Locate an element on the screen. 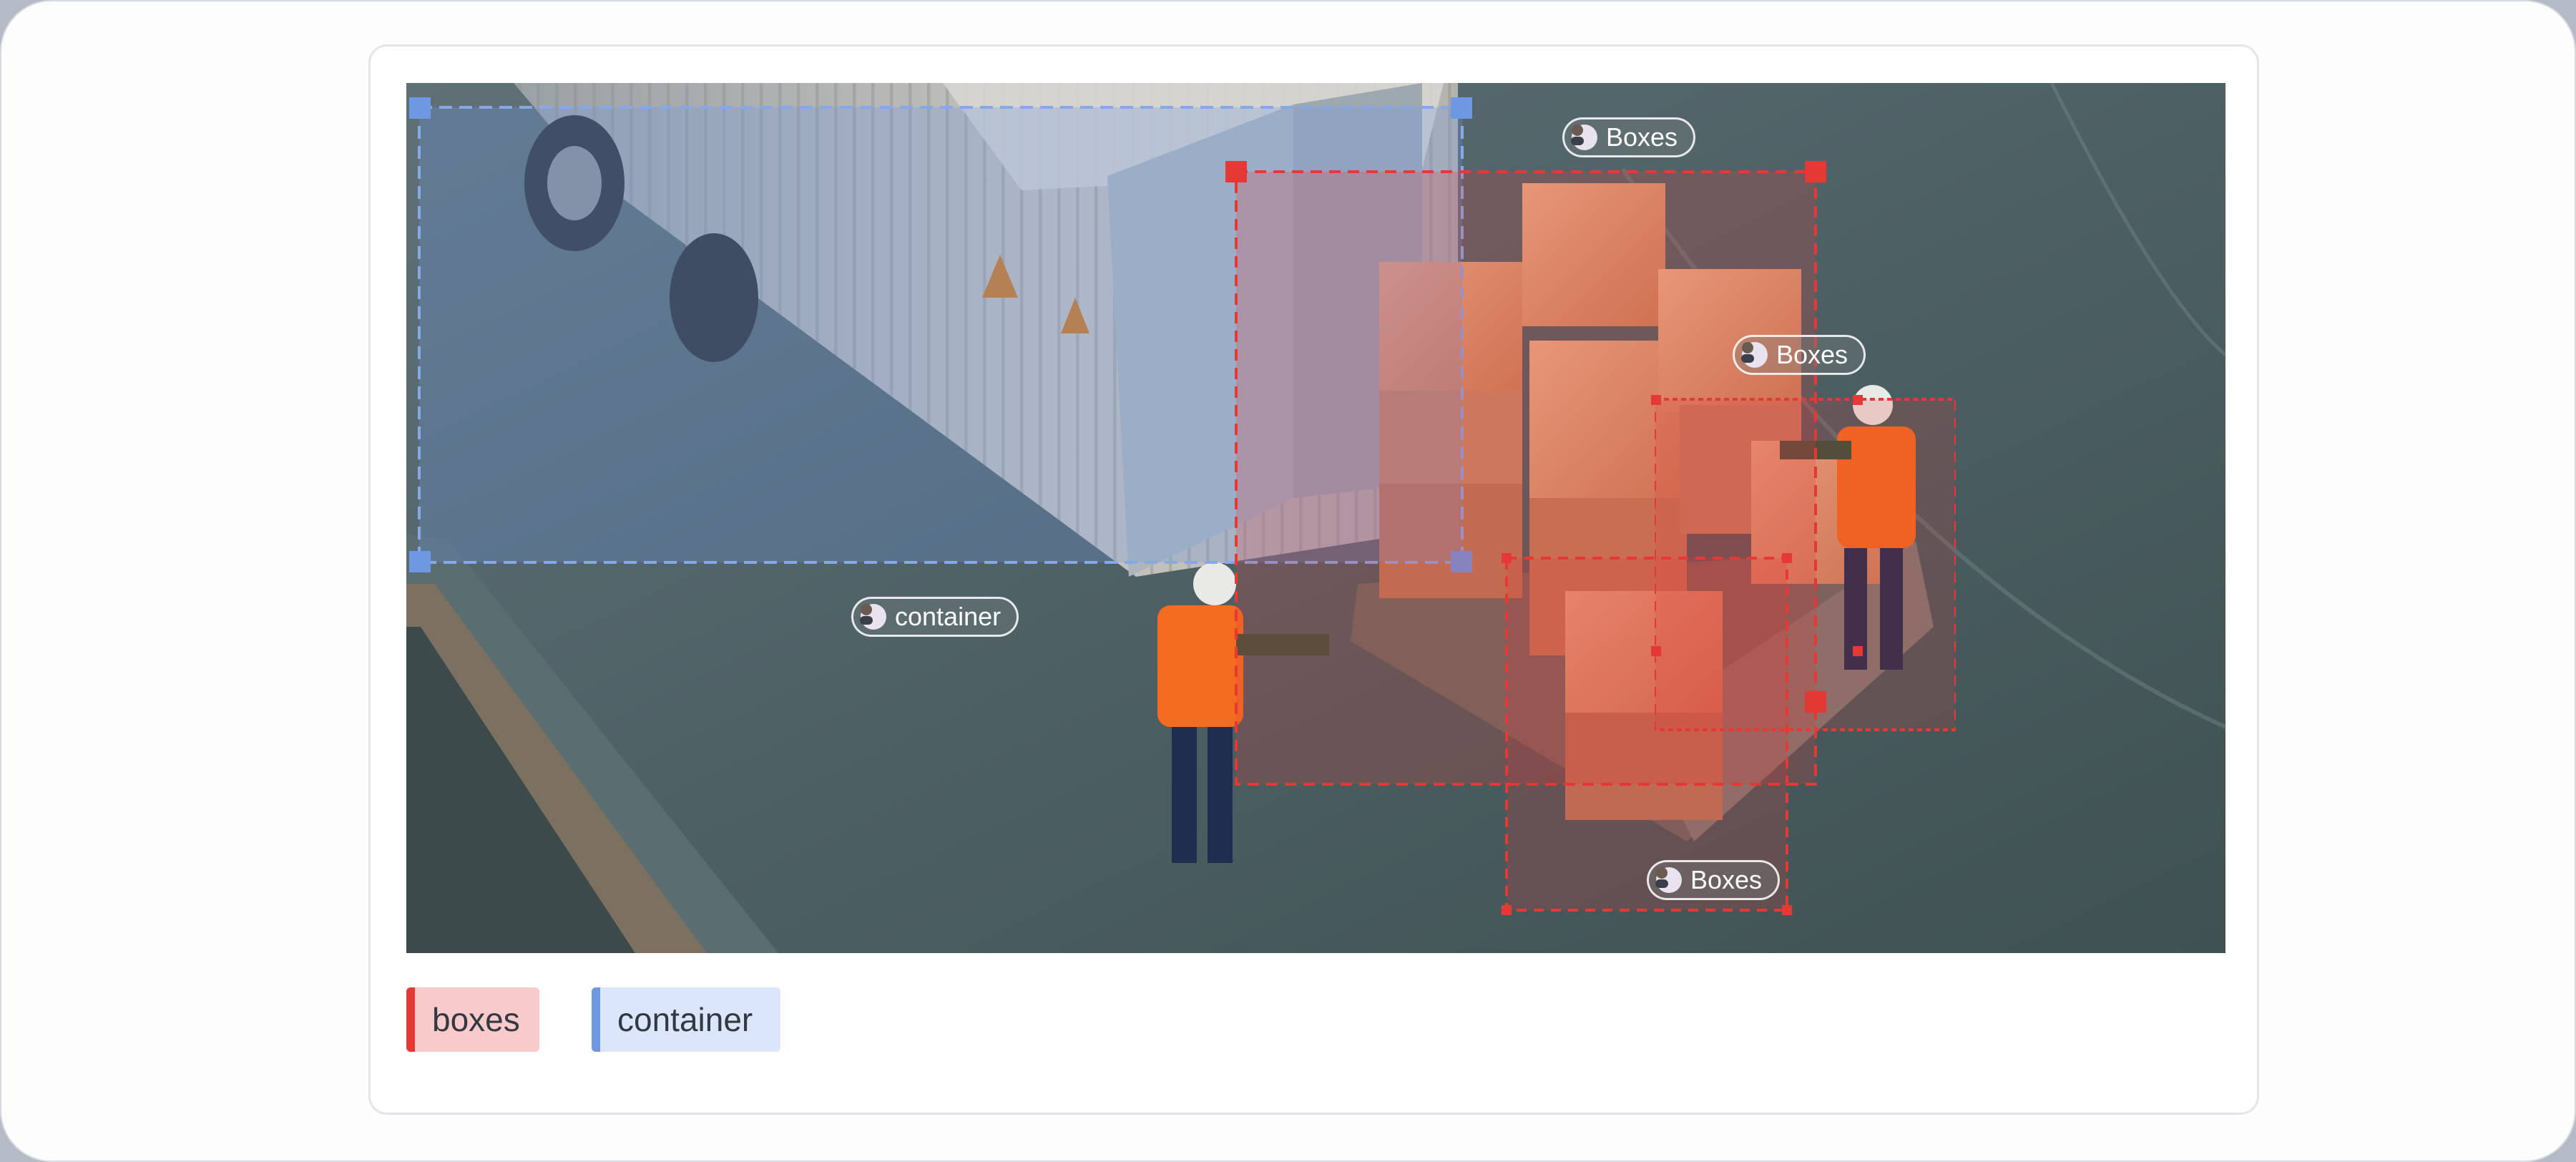 The height and width of the screenshot is (1162, 2576). annotation-label-container: container is located at coordinates (935, 617).